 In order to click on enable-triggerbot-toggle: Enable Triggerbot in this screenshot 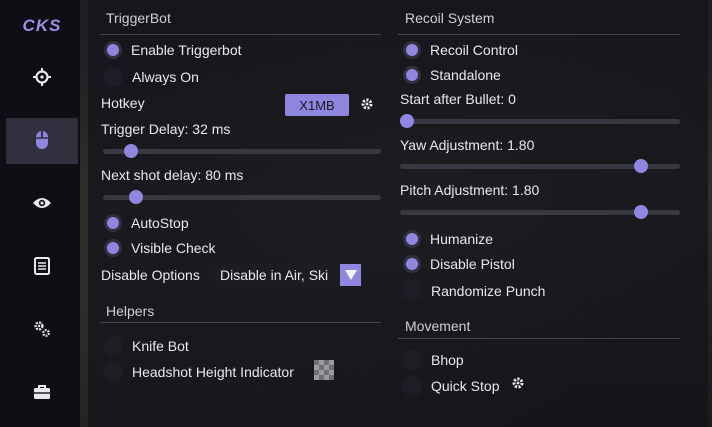, I will do `click(174, 50)`.